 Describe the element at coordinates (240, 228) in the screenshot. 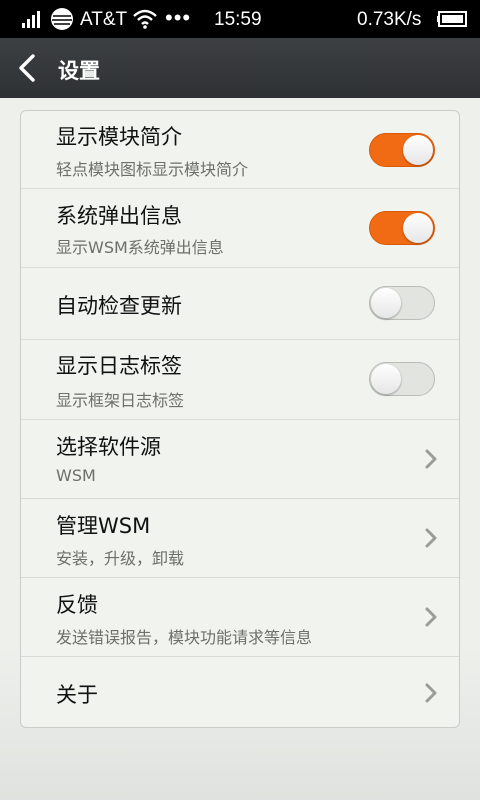

I see `setting-system-popup: 系统弹出信息 显示WSM系统弹出信息` at that location.